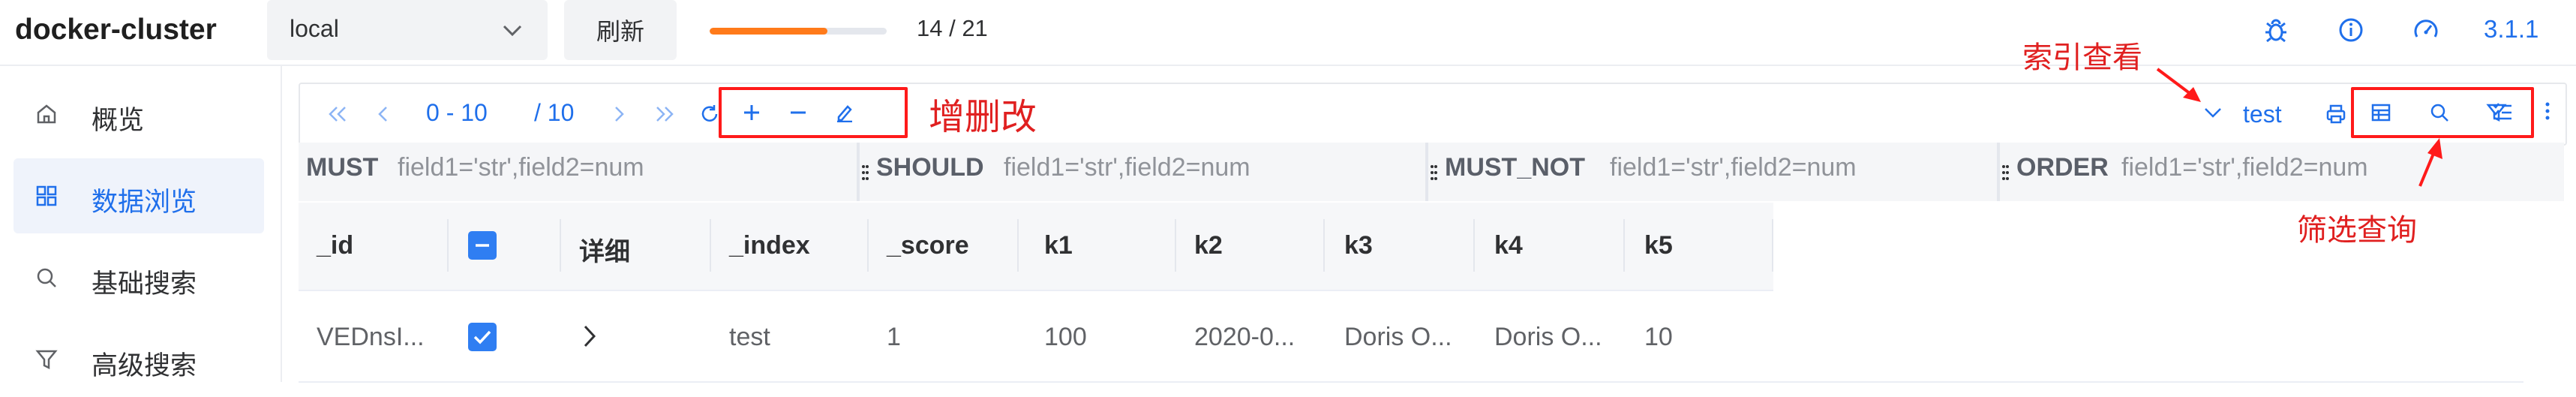 The image size is (2576, 397). What do you see at coordinates (2178, 85) in the screenshot?
I see `index-view-arrow-icon` at bounding box center [2178, 85].